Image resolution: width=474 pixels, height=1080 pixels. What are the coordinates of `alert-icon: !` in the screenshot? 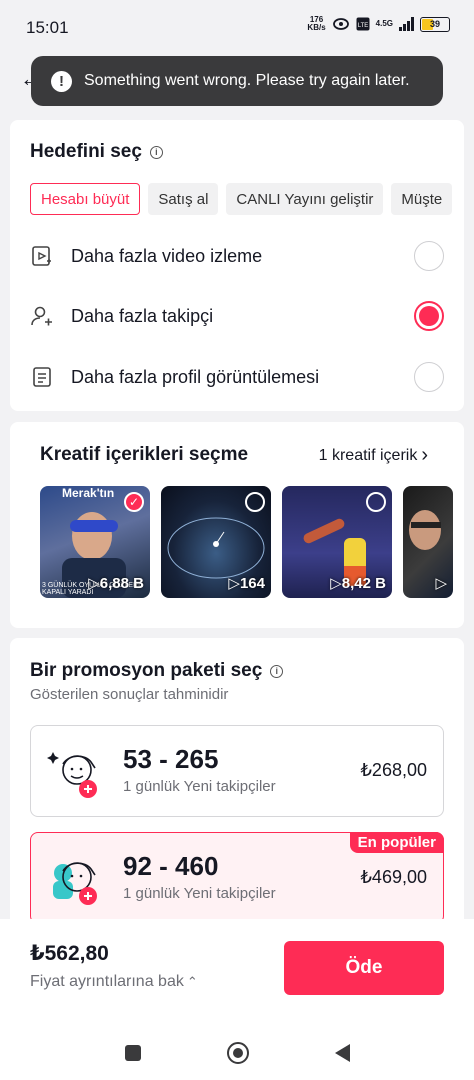 It's located at (61, 81).